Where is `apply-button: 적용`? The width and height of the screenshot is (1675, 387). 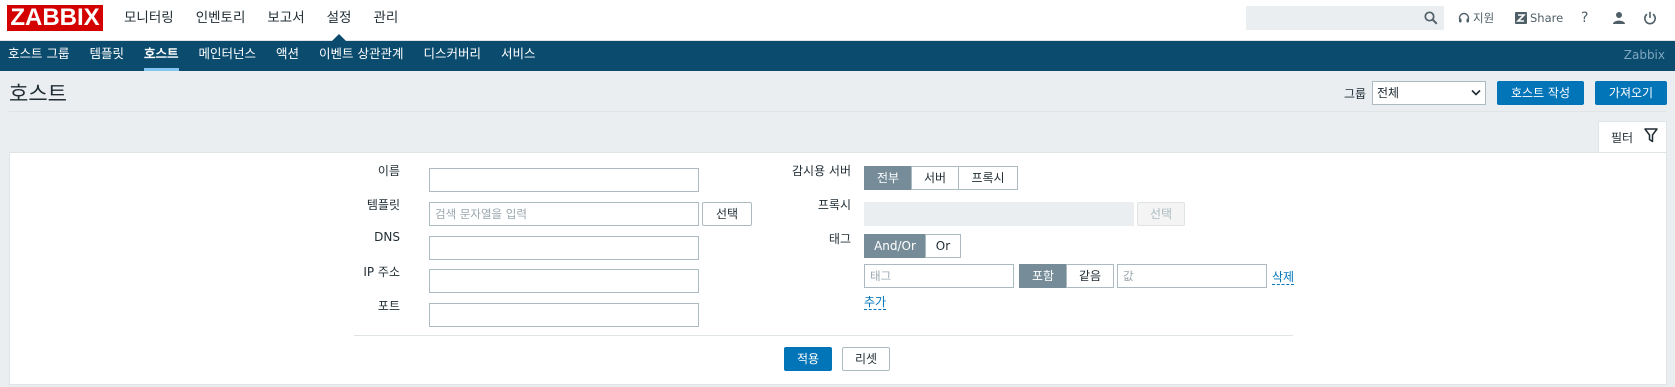
apply-button: 적용 is located at coordinates (808, 359).